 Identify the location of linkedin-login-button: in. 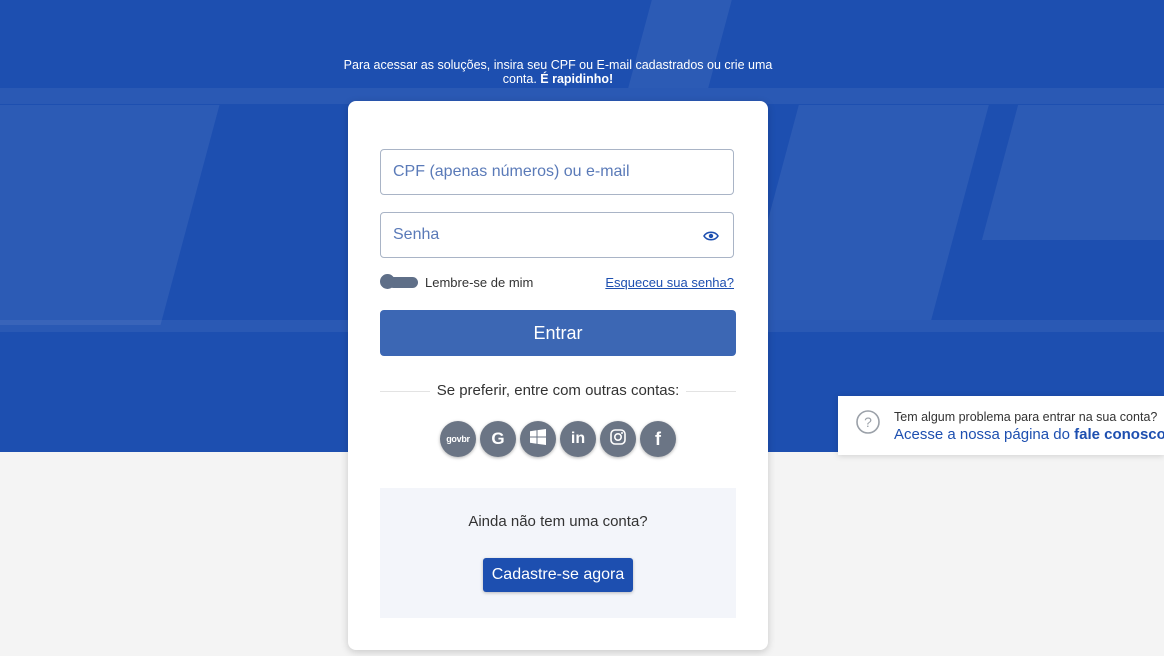
(578, 439).